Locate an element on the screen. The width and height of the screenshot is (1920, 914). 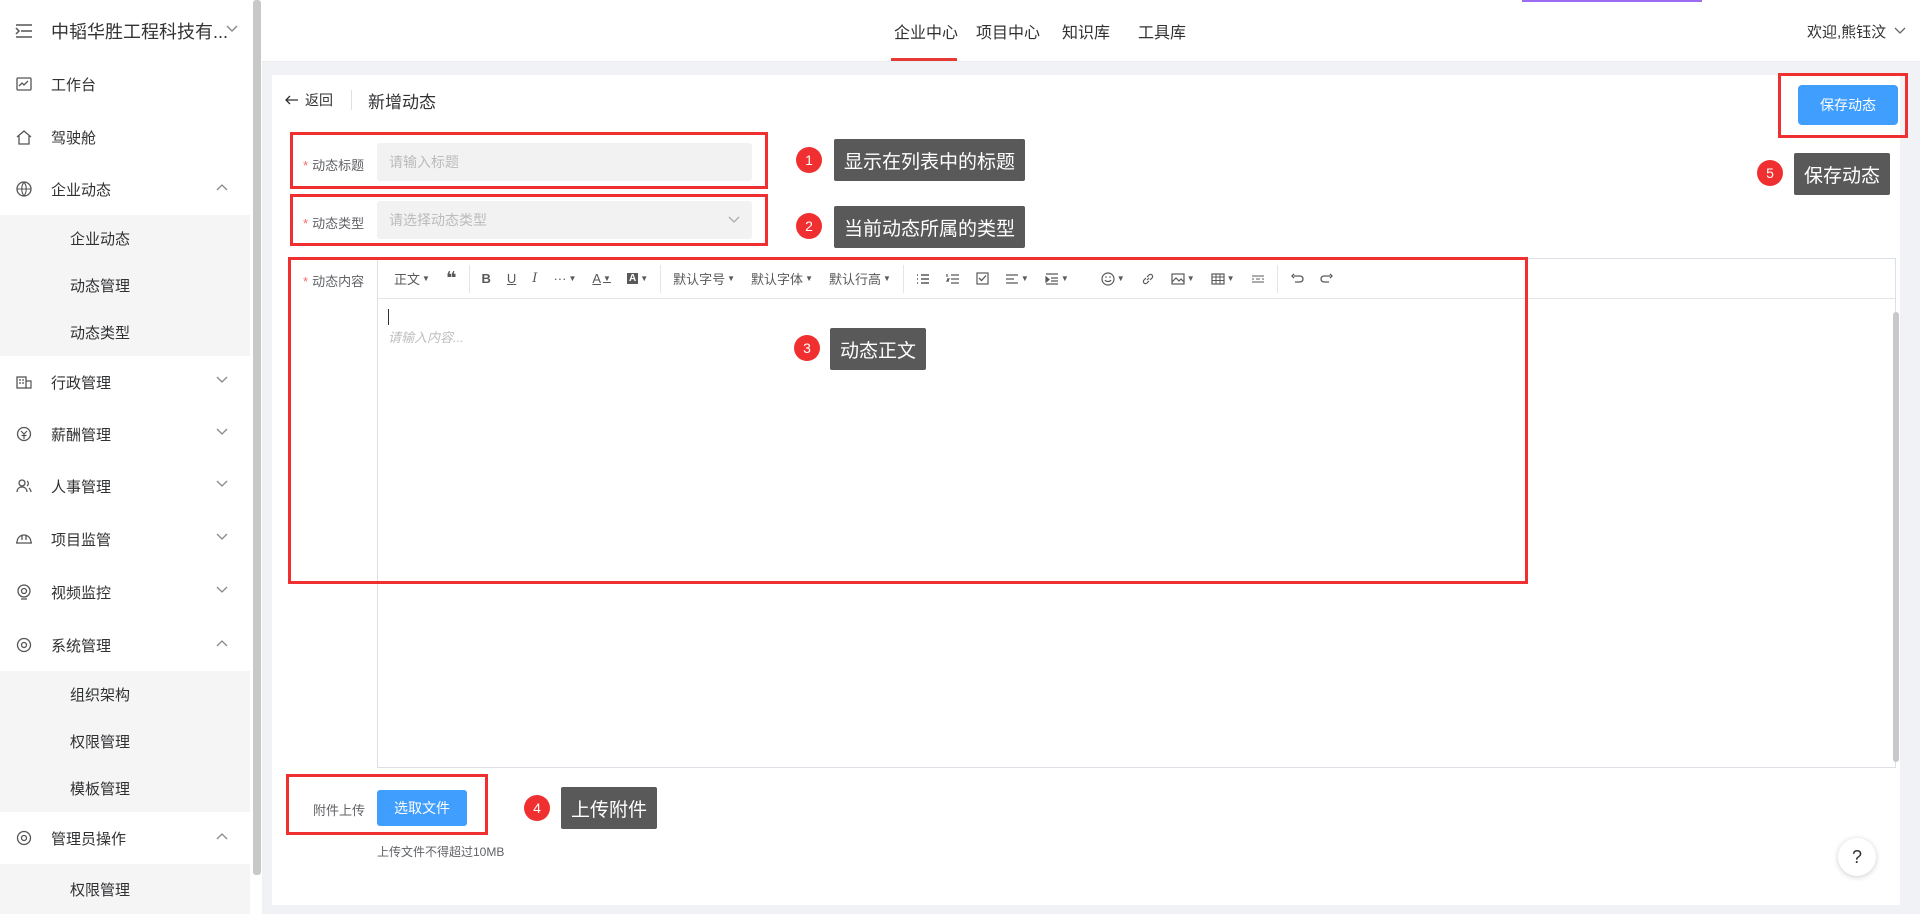
align-icon: ▼ is located at coordinates (1017, 279).